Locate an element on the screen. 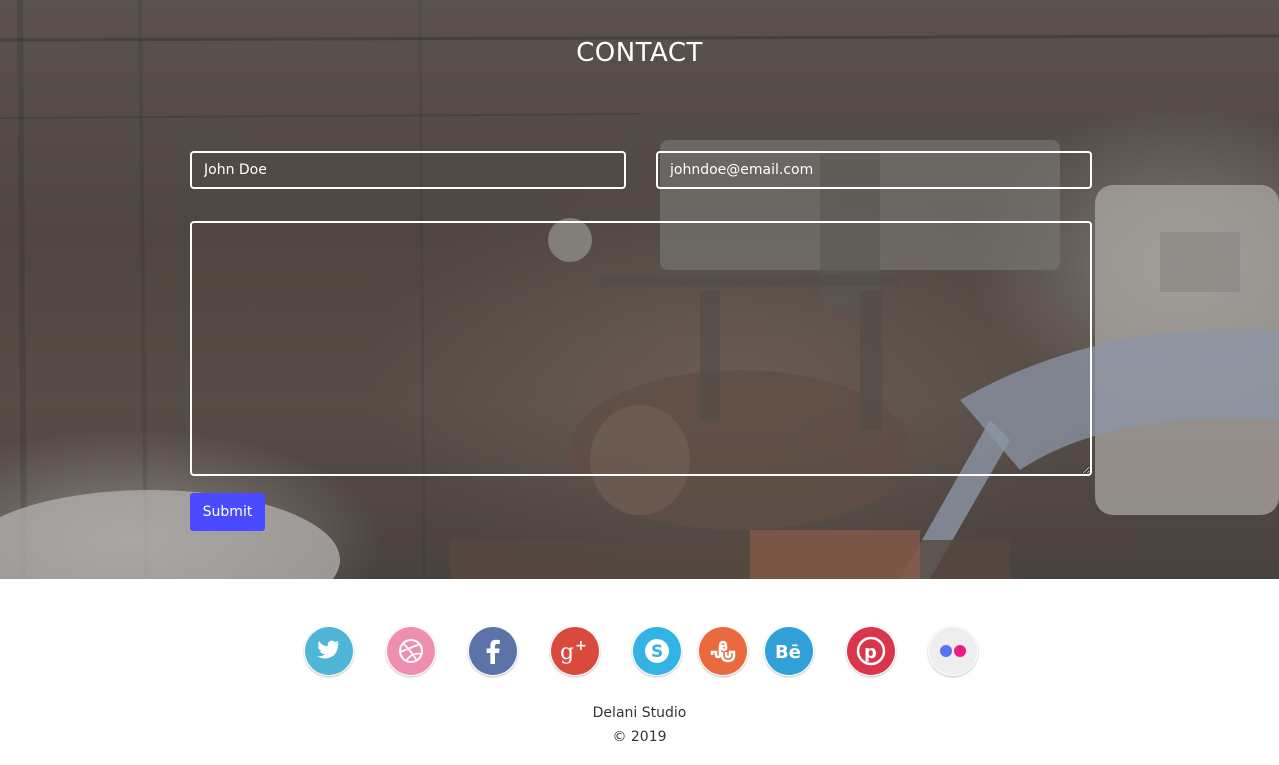 The height and width of the screenshot is (765, 1279). name-input is located at coordinates (408, 170).